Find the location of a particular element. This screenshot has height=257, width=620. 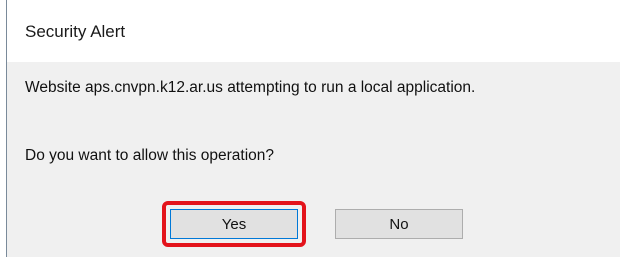

confirmation-question: Do you want to allow this operation? is located at coordinates (150, 155).